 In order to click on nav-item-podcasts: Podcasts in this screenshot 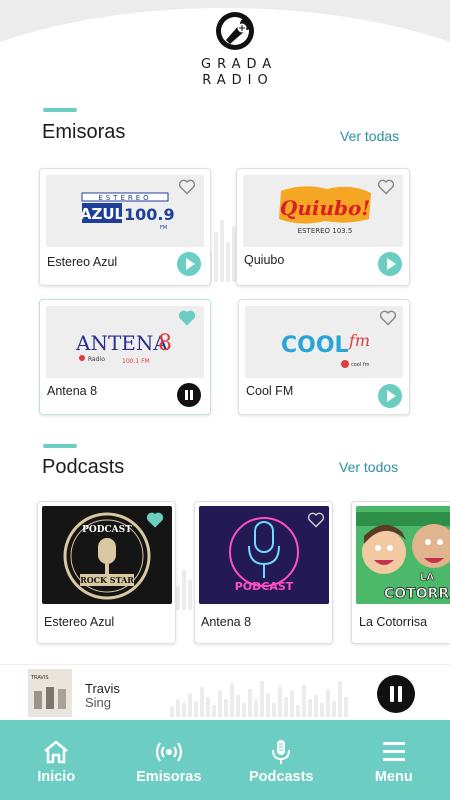, I will do `click(281, 760)`.